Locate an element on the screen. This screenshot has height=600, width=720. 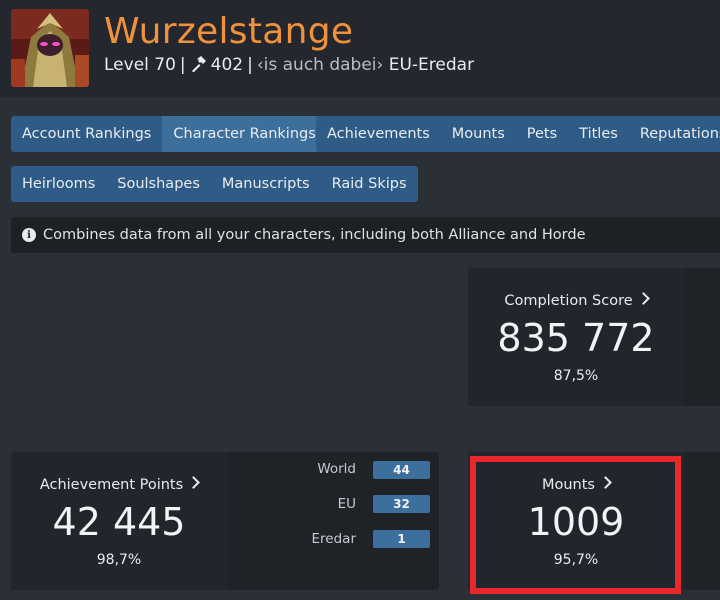
tab-character-rankings: Character Rankings is located at coordinates (244, 134).